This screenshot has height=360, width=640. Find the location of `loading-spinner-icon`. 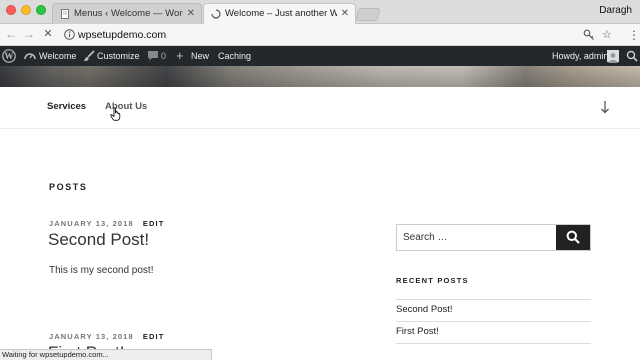

loading-spinner-icon is located at coordinates (216, 14).